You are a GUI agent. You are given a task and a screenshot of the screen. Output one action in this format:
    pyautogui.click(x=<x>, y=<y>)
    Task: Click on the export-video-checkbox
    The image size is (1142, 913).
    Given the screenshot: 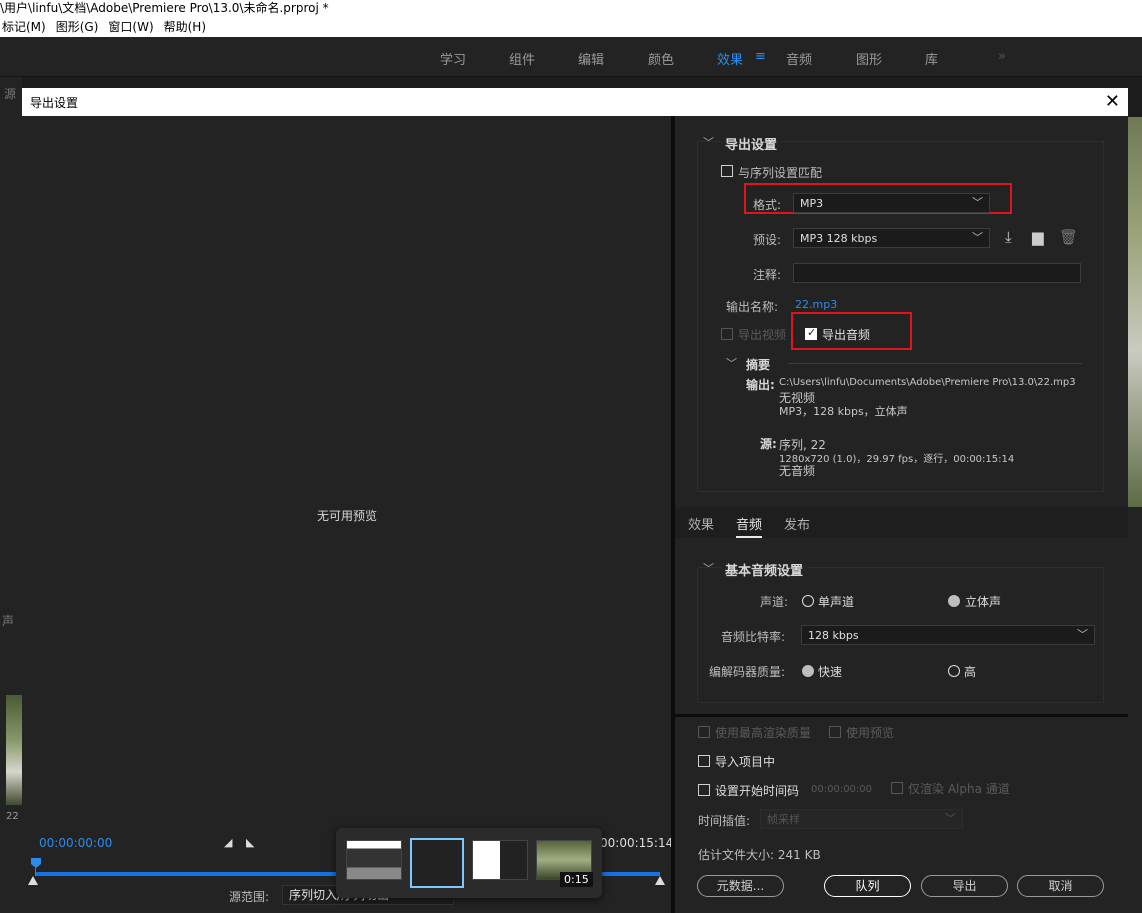 What is the action you would take?
    pyautogui.click(x=727, y=334)
    